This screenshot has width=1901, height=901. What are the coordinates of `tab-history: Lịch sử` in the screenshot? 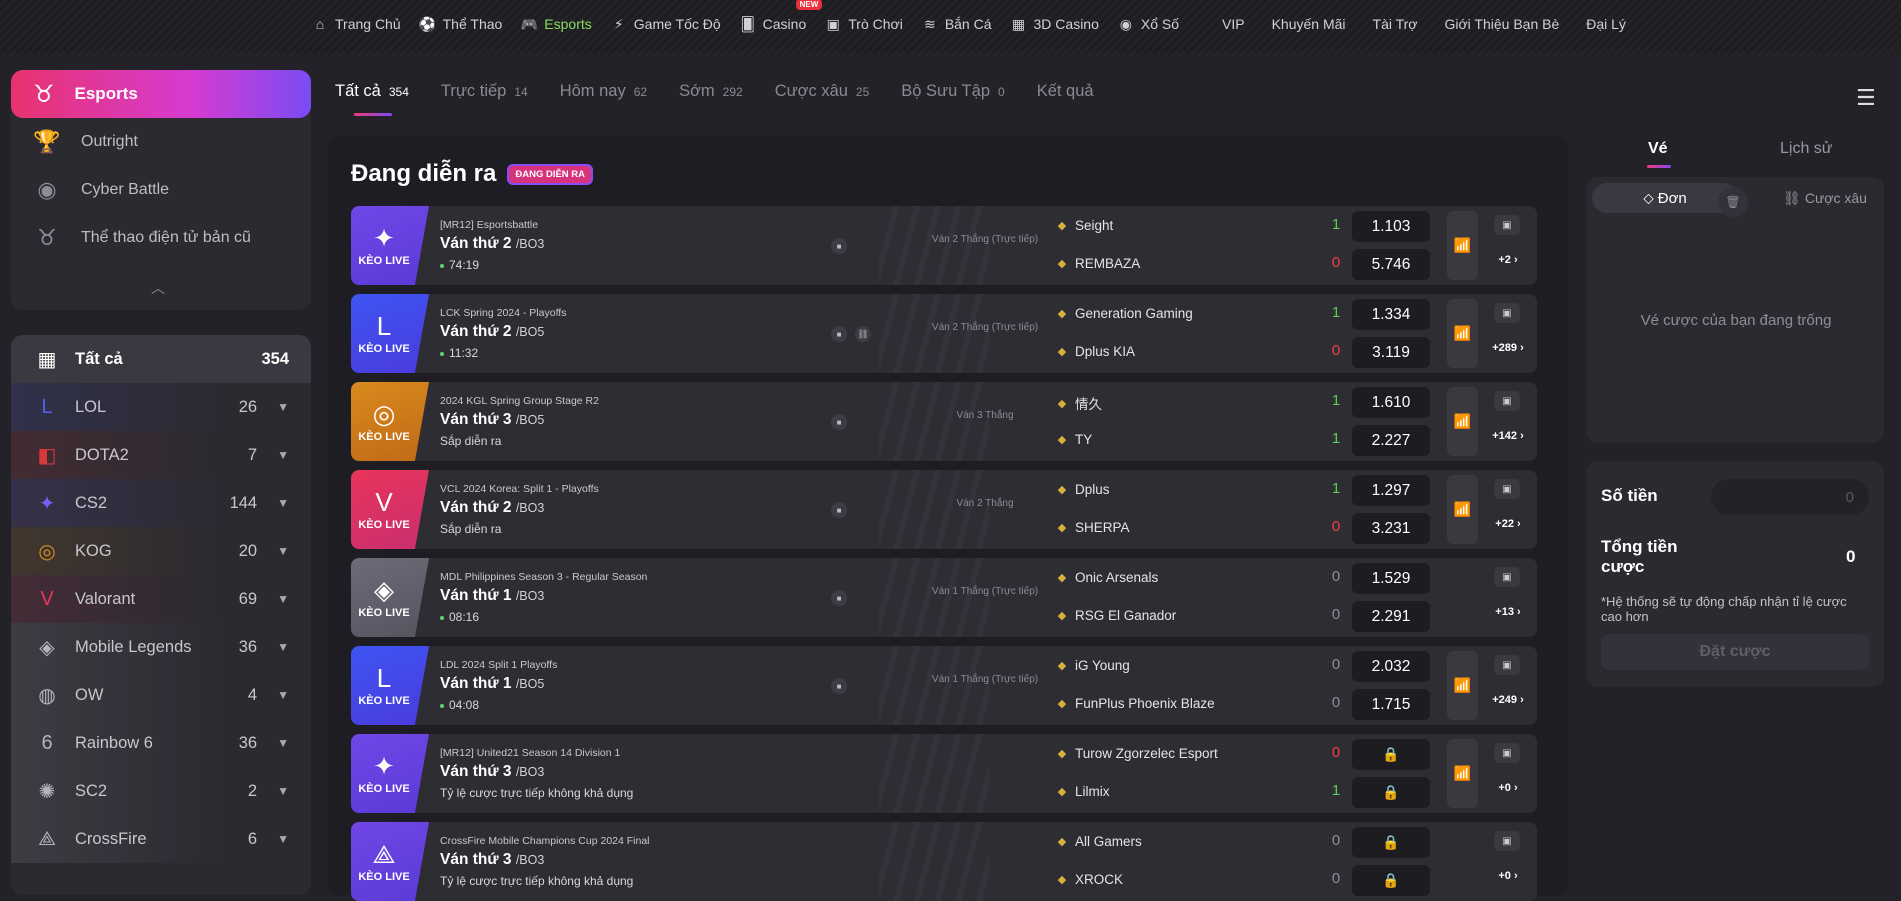 It's located at (1806, 149).